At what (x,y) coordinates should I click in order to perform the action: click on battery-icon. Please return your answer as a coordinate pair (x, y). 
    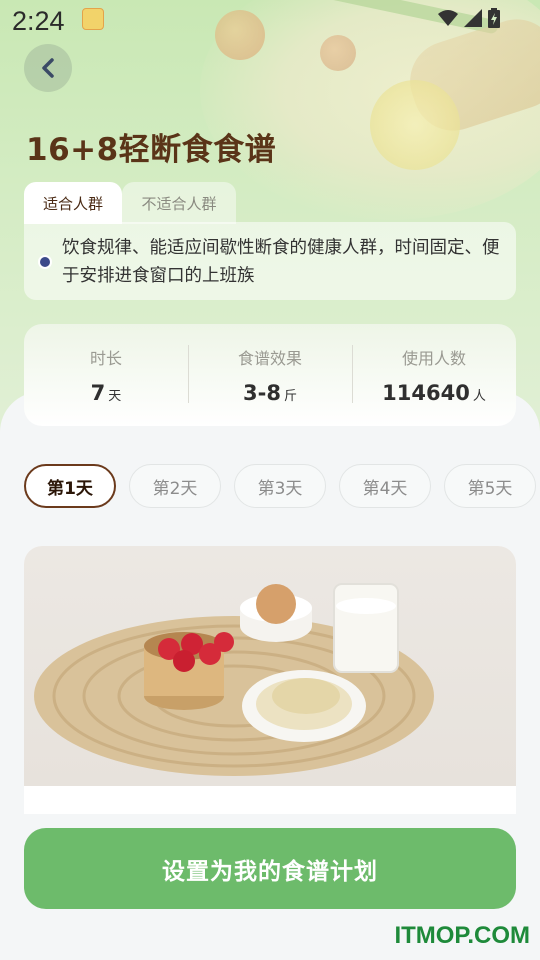
    Looking at the image, I should click on (494, 18).